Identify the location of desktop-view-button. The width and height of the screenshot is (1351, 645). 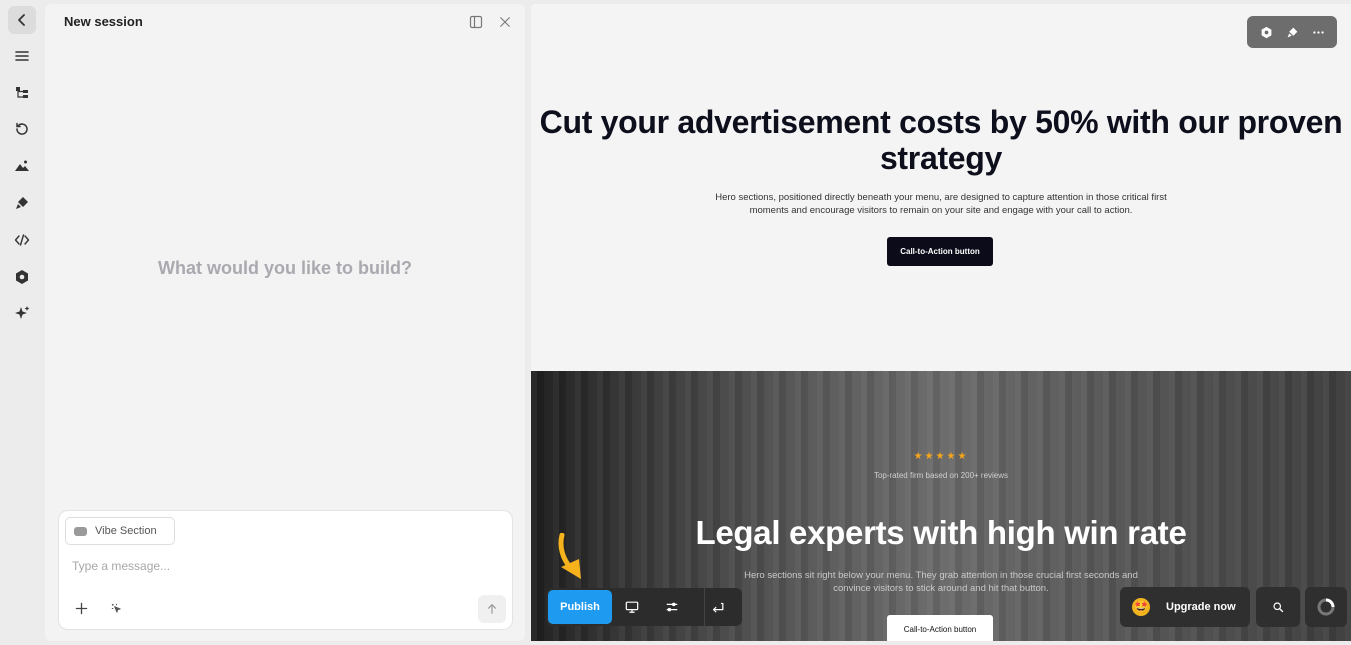
(632, 607).